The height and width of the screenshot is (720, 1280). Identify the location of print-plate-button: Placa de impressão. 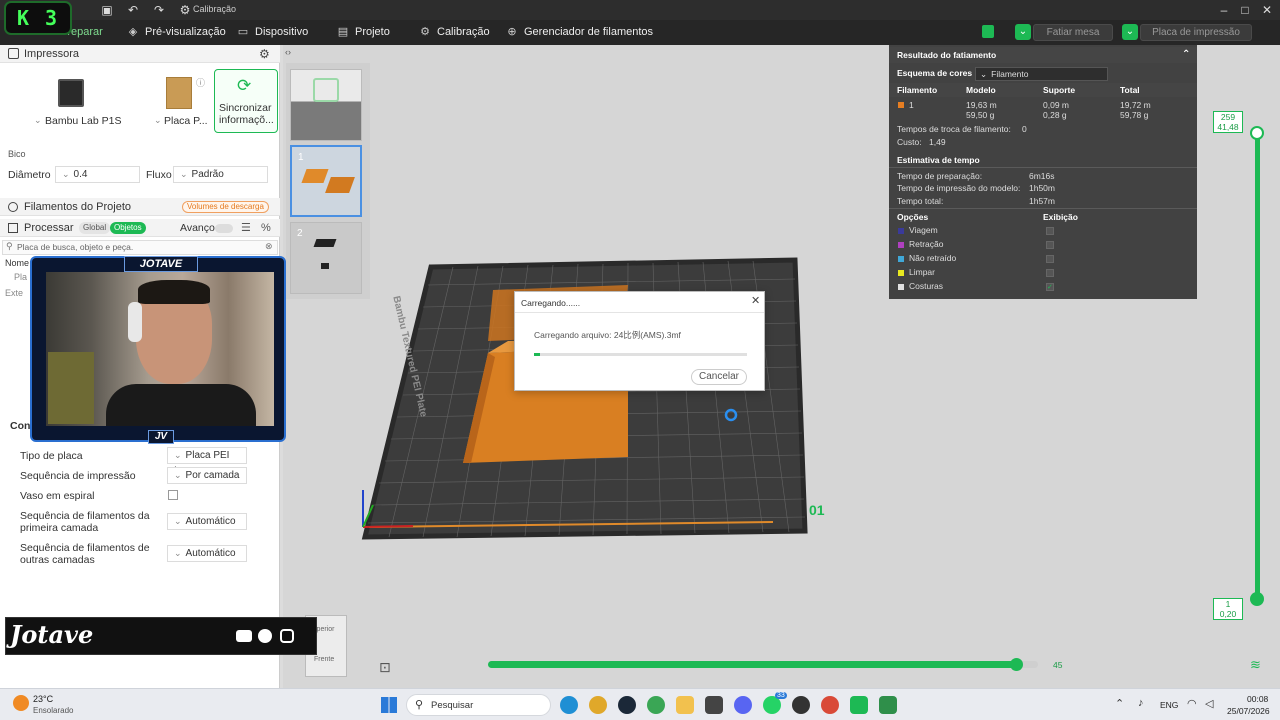
(1196, 32).